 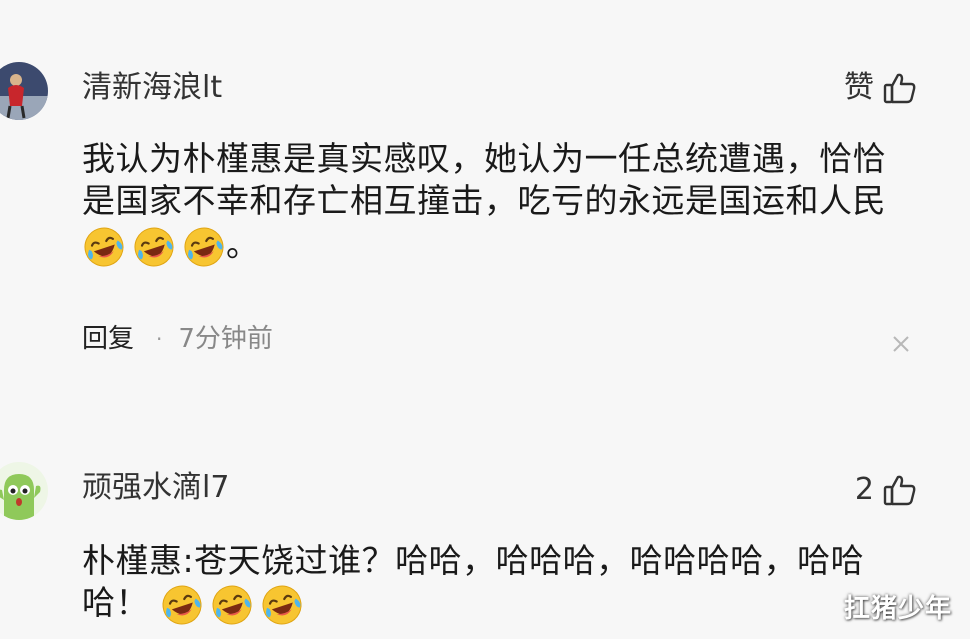 I want to click on text-tail: 。, so click(x=243, y=244).